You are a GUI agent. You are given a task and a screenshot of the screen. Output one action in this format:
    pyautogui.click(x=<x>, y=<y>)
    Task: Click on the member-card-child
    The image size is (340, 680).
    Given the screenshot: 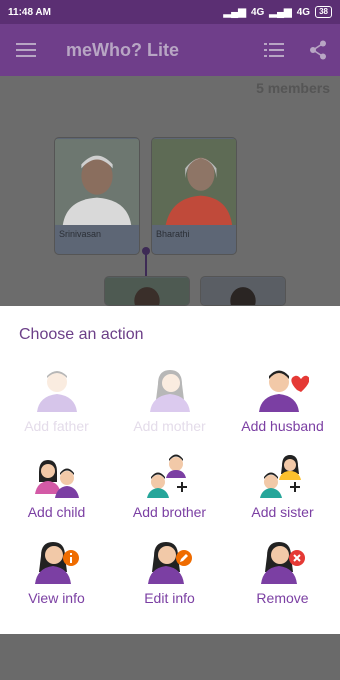 What is the action you would take?
    pyautogui.click(x=147, y=291)
    